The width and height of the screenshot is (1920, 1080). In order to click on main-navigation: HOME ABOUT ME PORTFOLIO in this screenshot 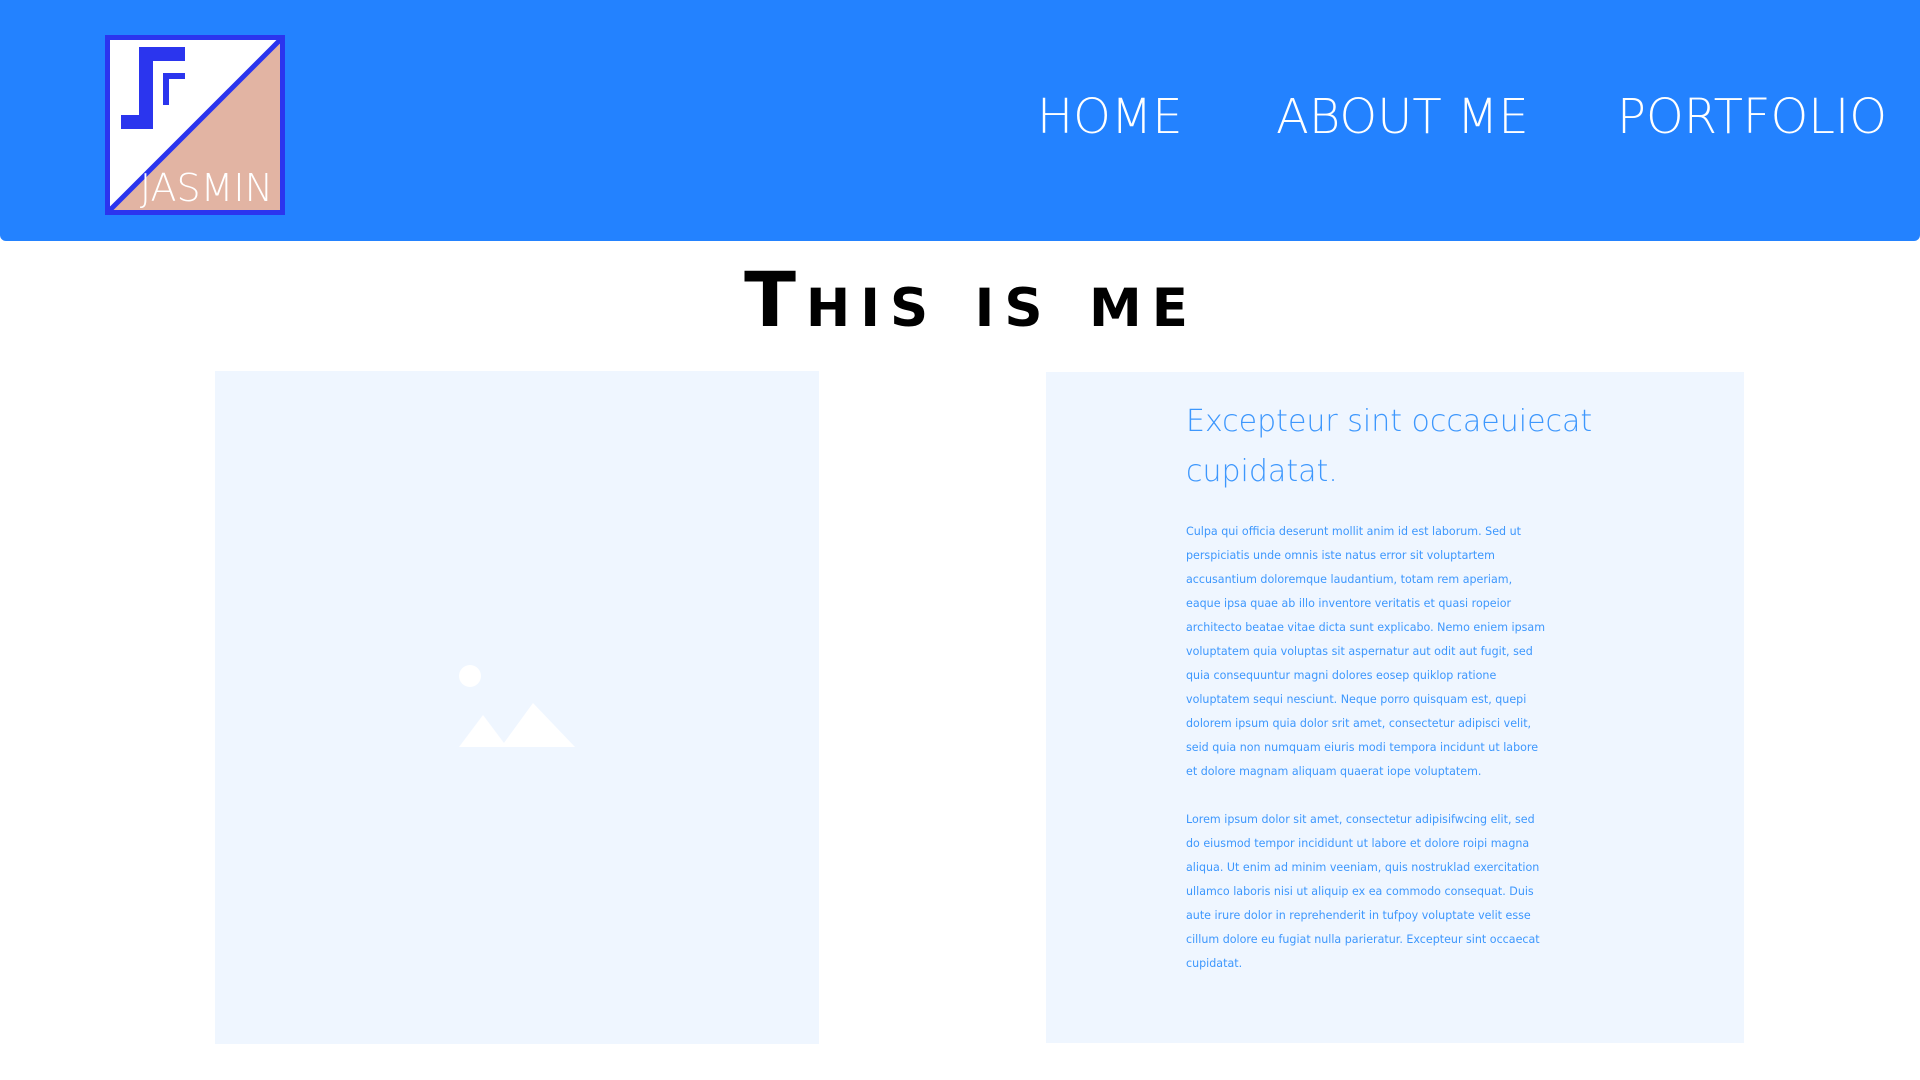, I will do `click(1462, 117)`.